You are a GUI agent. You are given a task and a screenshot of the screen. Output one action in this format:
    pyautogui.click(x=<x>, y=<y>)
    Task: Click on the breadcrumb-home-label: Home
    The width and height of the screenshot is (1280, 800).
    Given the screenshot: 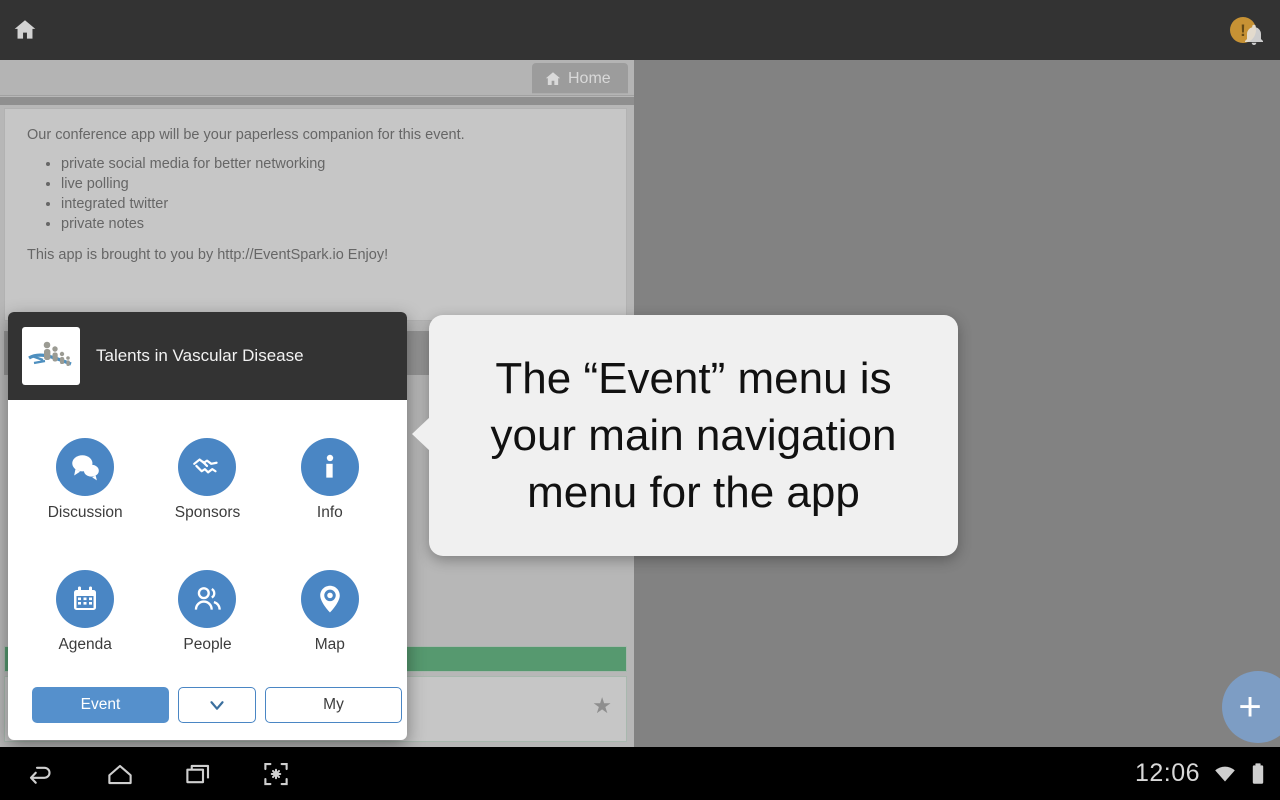 What is the action you would take?
    pyautogui.click(x=589, y=78)
    